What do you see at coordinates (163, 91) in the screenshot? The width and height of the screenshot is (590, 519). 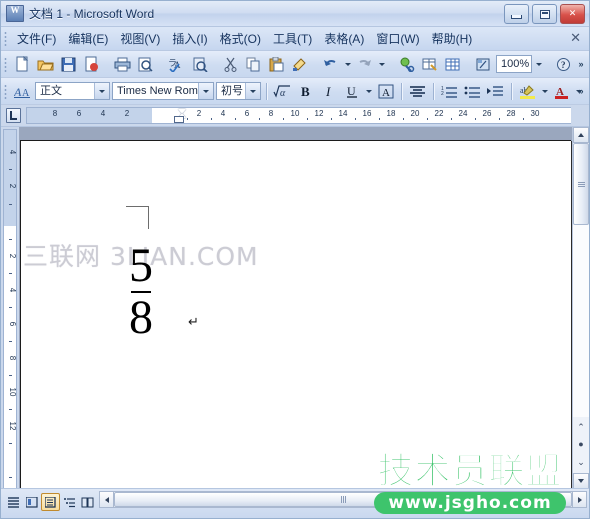 I see `font-combo: Times New Roma` at bounding box center [163, 91].